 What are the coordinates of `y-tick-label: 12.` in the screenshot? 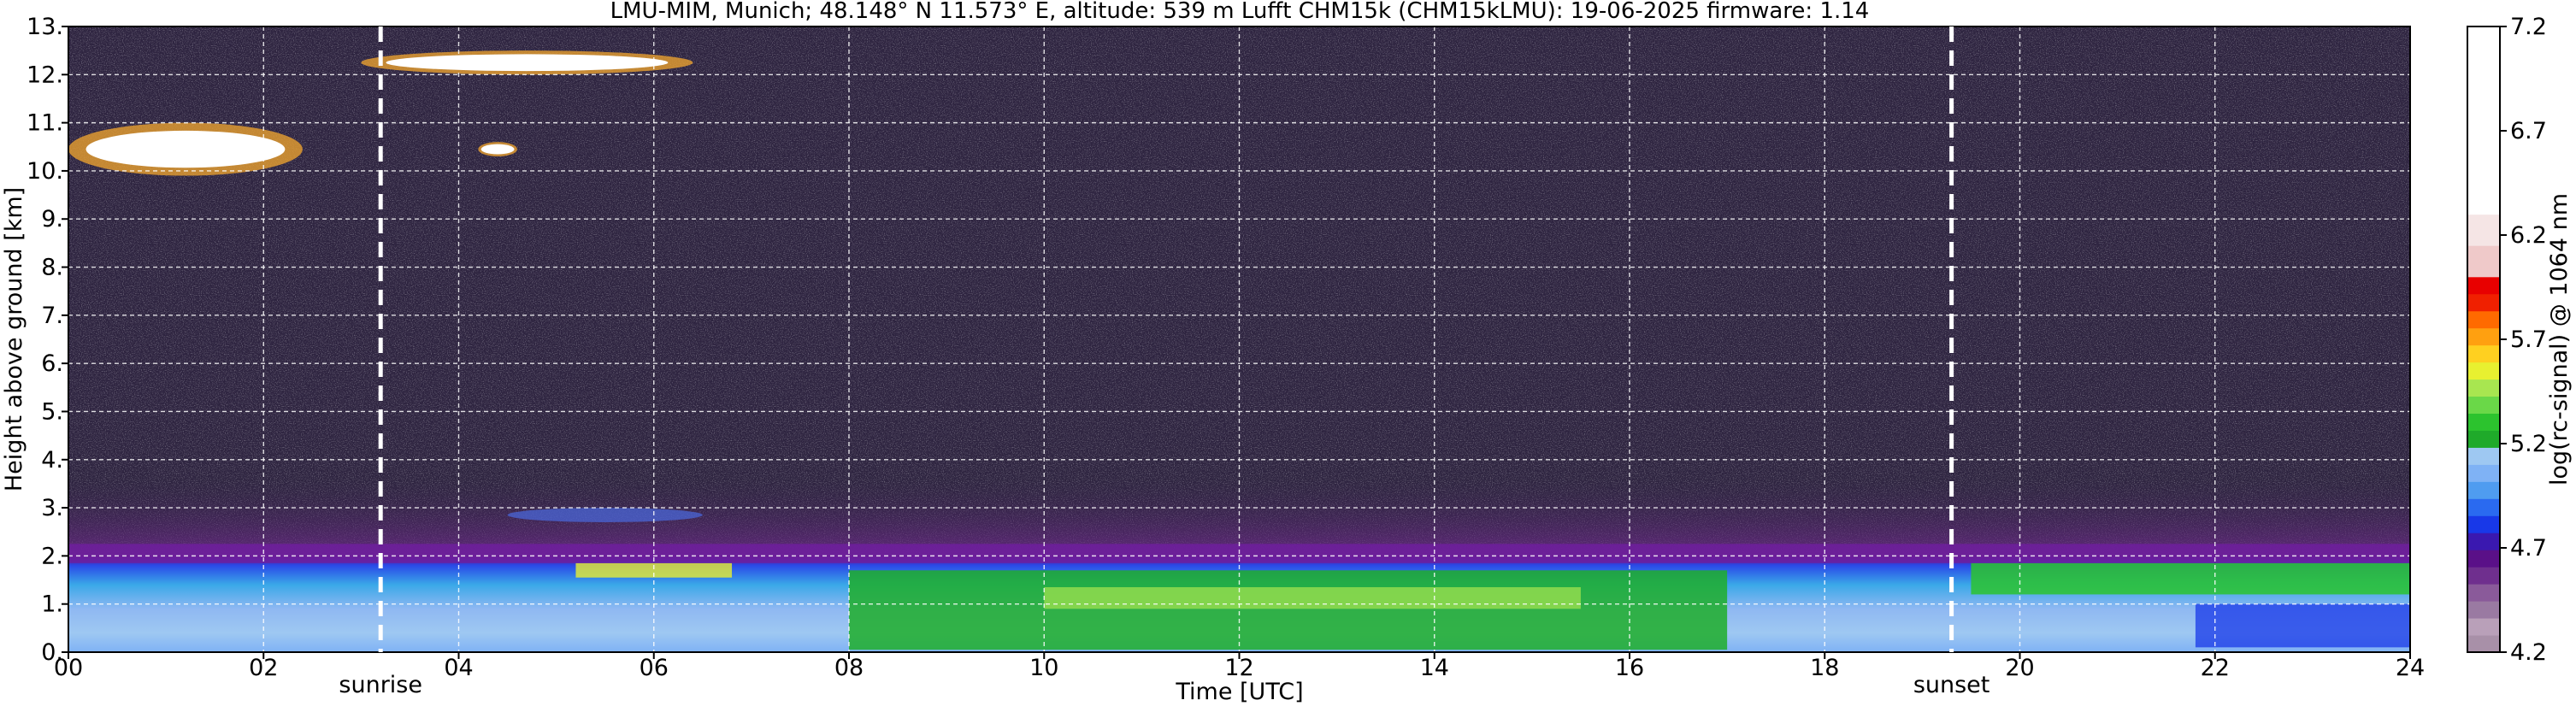 It's located at (45, 75).